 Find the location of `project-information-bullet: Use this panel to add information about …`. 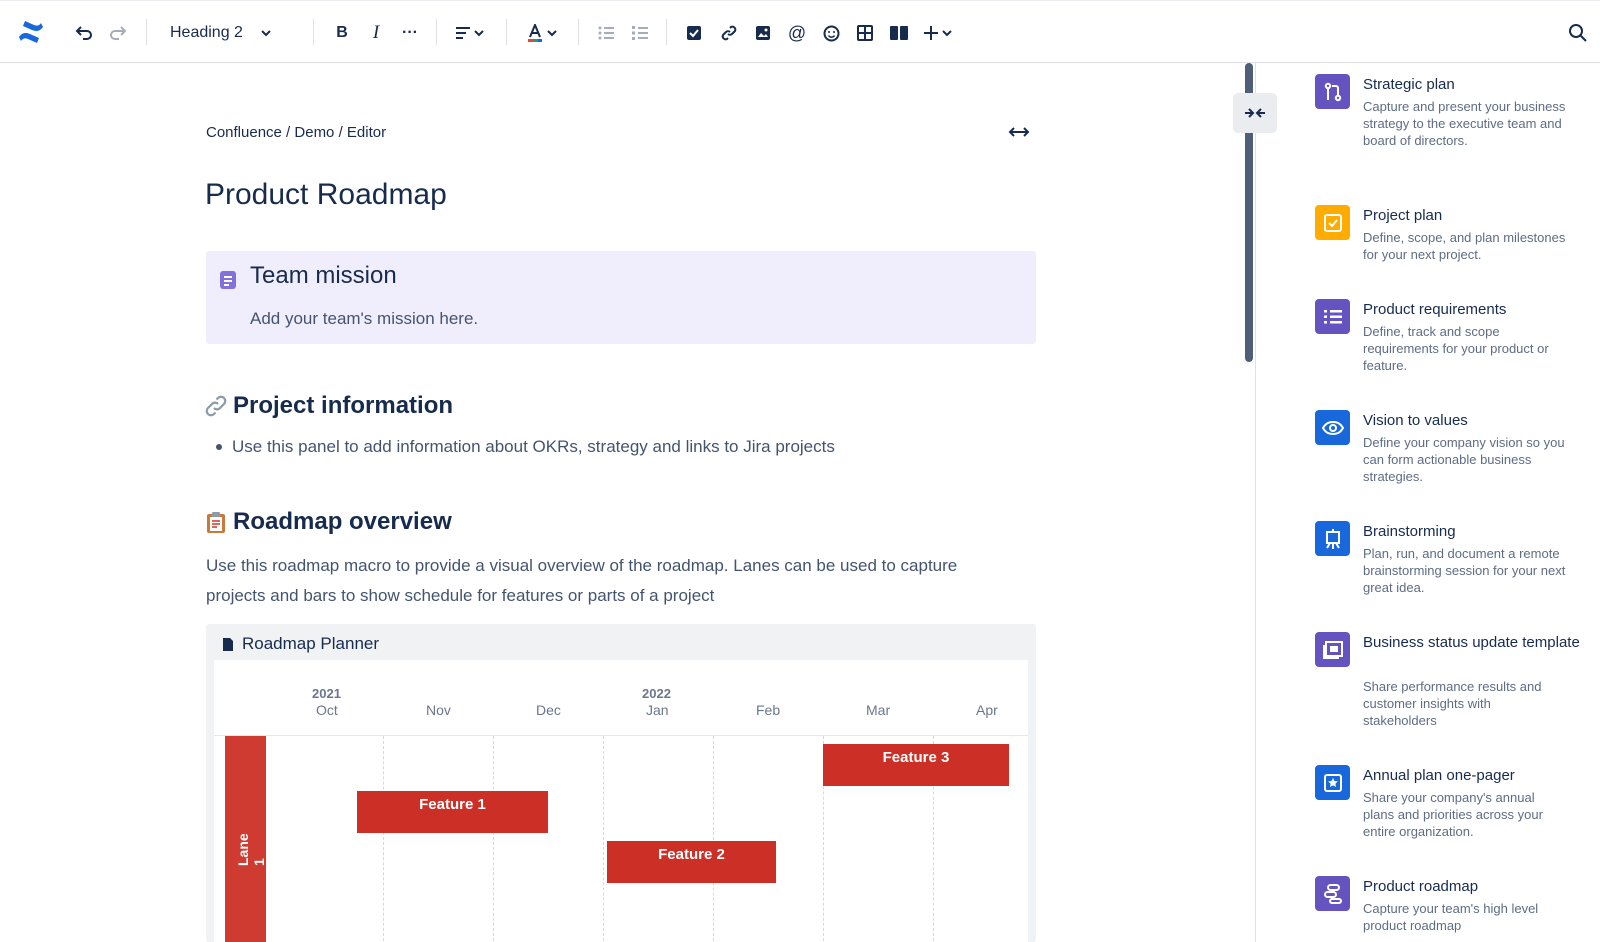

project-information-bullet: Use this panel to add information about … is located at coordinates (533, 446).